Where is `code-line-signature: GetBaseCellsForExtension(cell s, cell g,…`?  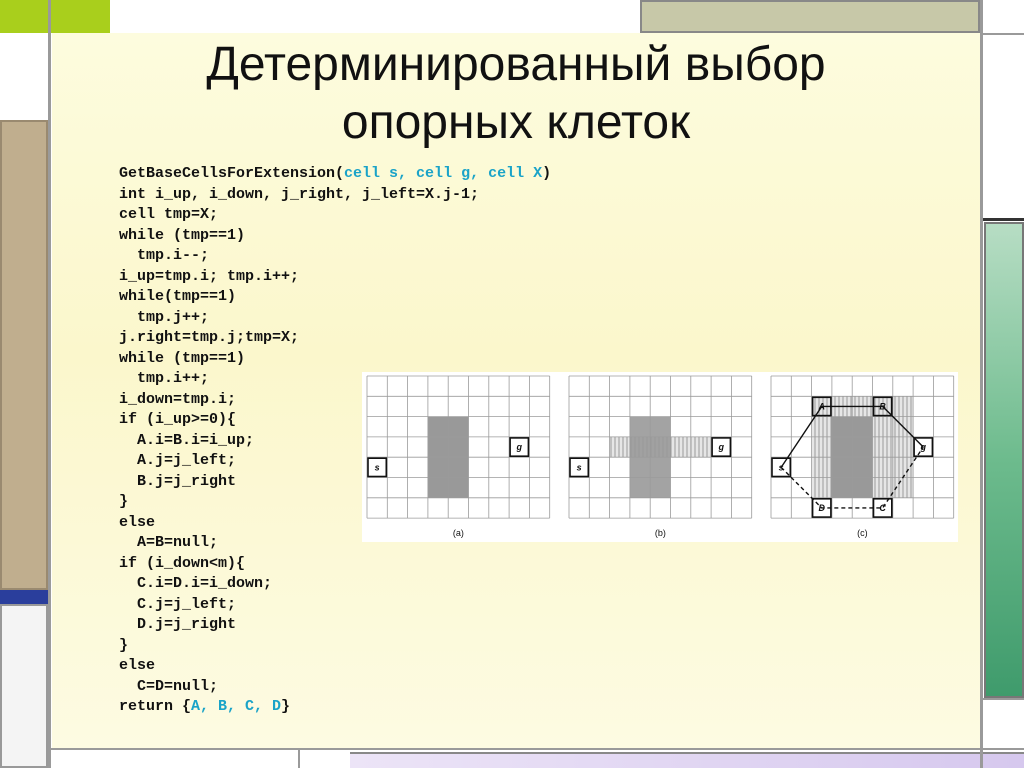 code-line-signature: GetBaseCellsForExtension(cell s, cell g,… is located at coordinates (335, 174).